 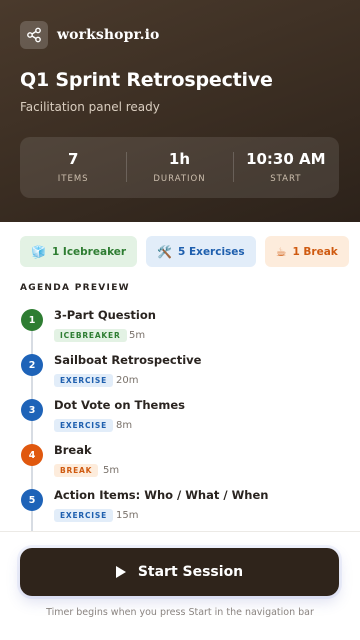 I want to click on footer-divider, so click(x=180, y=531).